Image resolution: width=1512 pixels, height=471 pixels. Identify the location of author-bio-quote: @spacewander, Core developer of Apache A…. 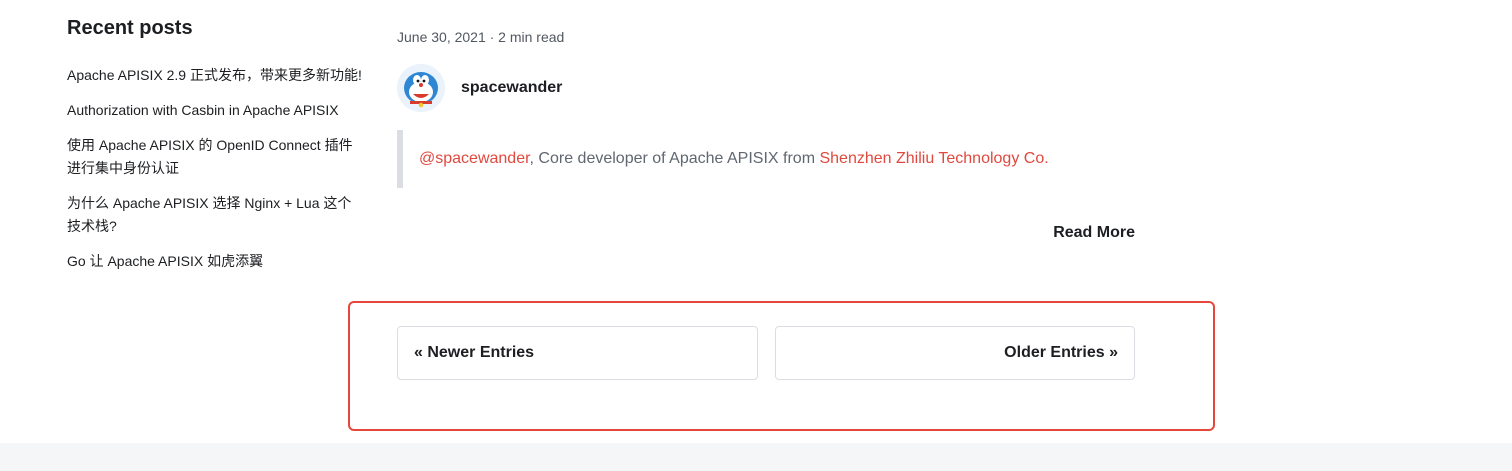
(766, 159).